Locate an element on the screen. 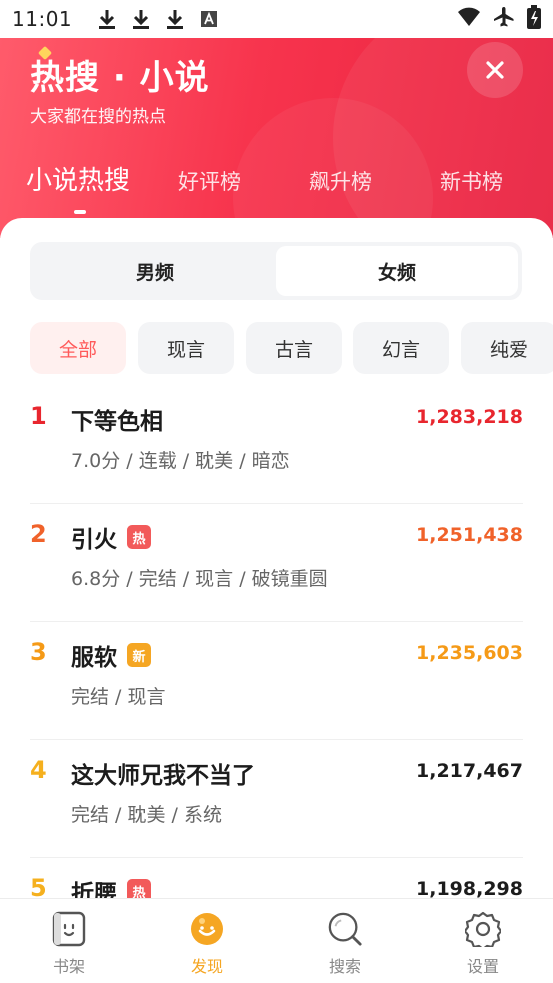 The image size is (553, 983). book-meta: 6.8分 / 完结 / 现言 / 破镜重圆 is located at coordinates (199, 579).